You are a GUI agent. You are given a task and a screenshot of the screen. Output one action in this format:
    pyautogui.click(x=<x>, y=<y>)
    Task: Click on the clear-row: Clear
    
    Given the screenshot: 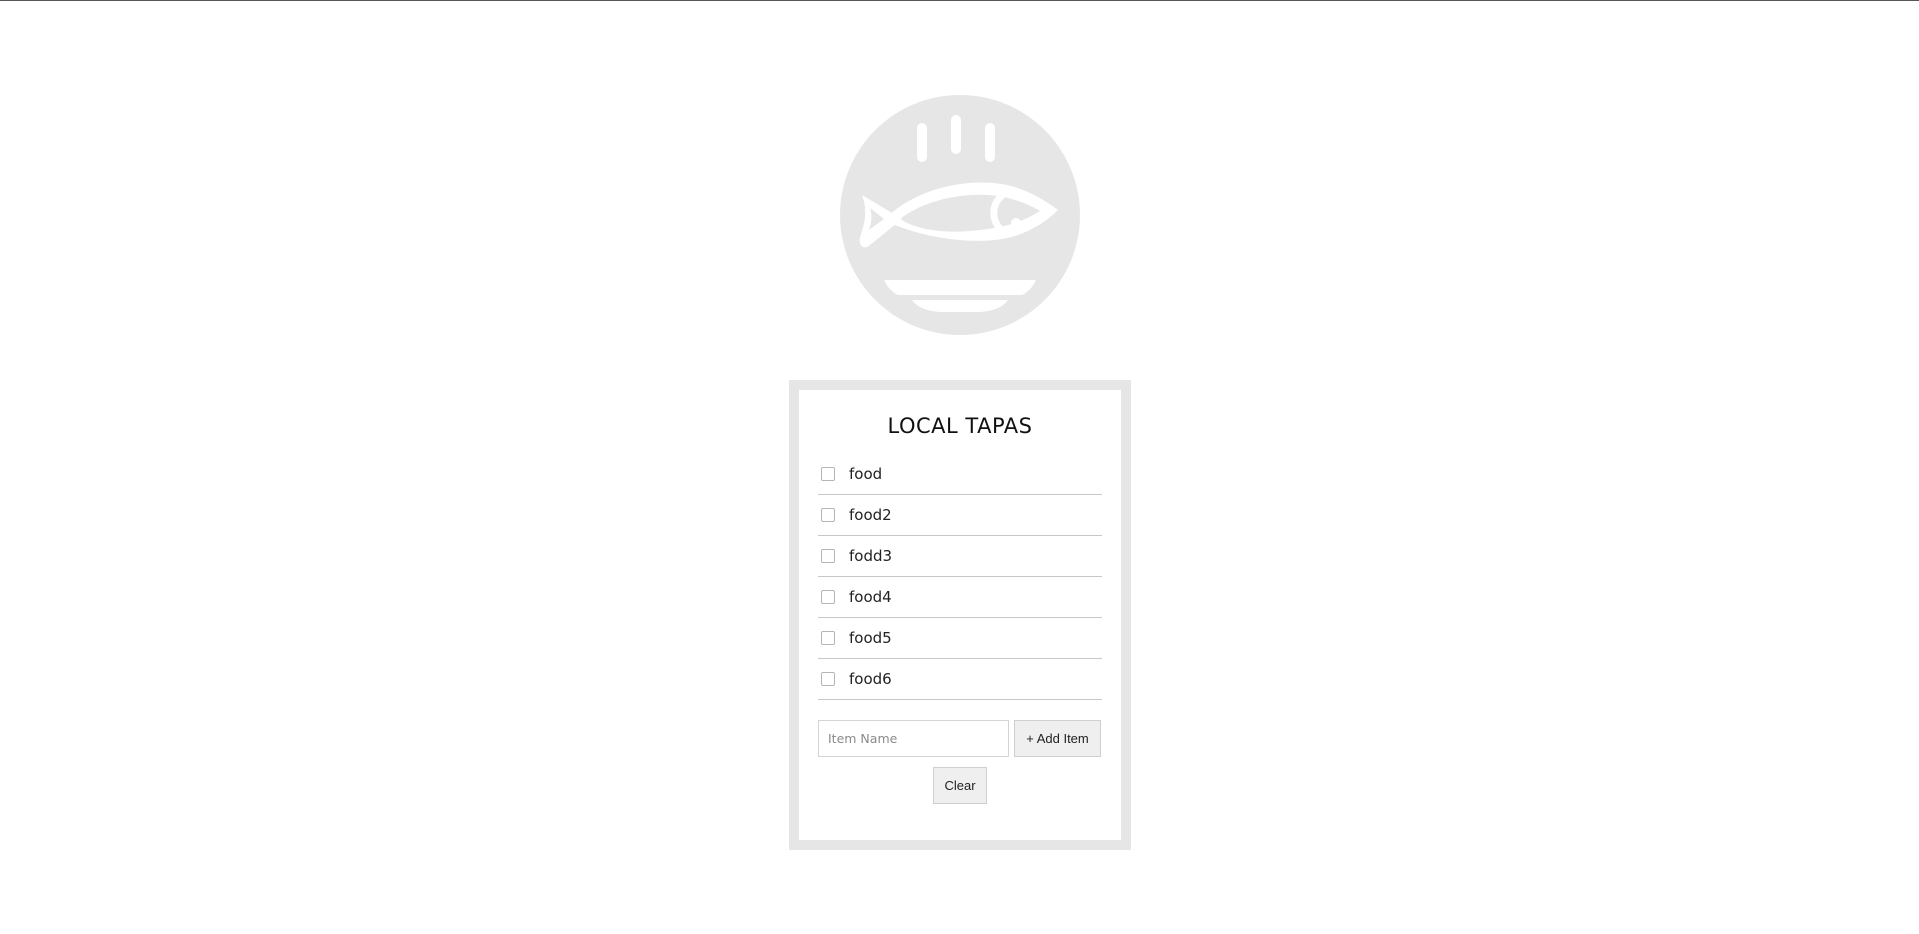 What is the action you would take?
    pyautogui.click(x=960, y=785)
    